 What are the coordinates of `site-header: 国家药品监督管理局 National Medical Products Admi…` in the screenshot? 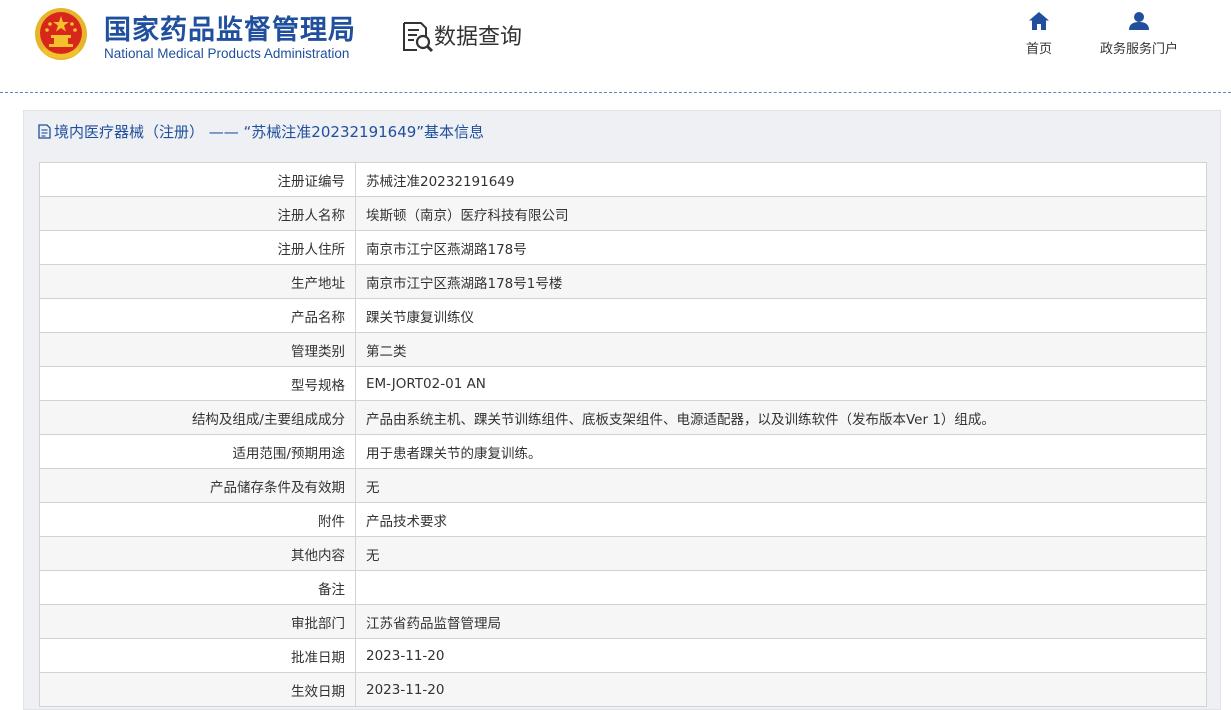 It's located at (615, 46).